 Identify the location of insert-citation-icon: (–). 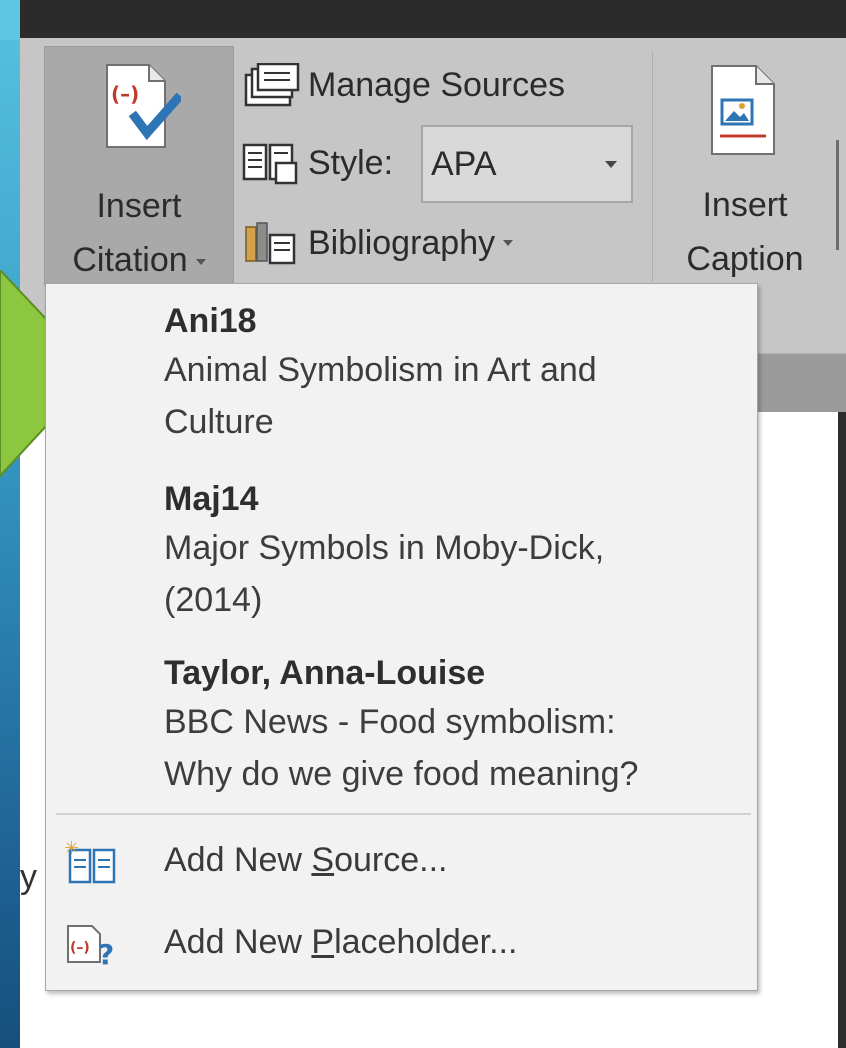
(143, 106).